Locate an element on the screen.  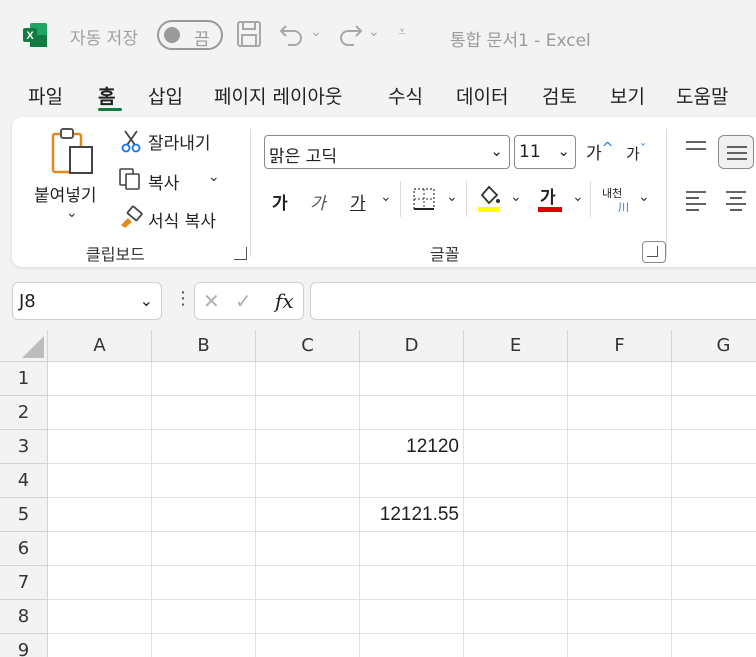
cell-c5 is located at coordinates (308, 515).